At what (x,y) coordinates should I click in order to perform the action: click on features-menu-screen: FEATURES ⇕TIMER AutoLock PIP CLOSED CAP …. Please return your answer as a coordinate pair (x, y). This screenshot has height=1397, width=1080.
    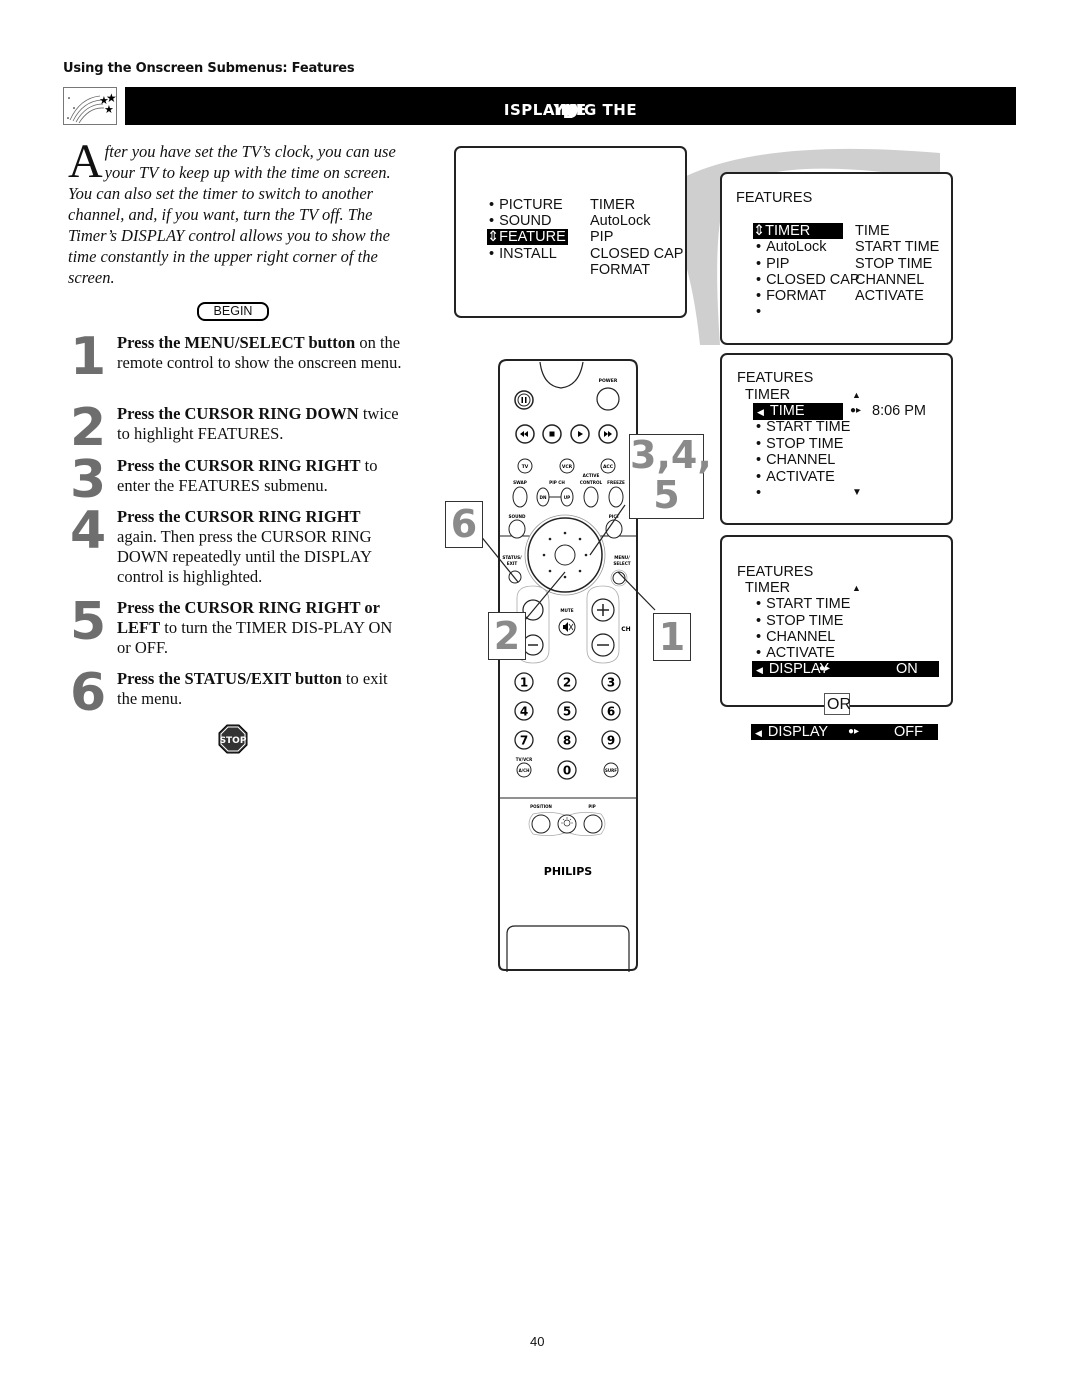
    Looking at the image, I should click on (836, 258).